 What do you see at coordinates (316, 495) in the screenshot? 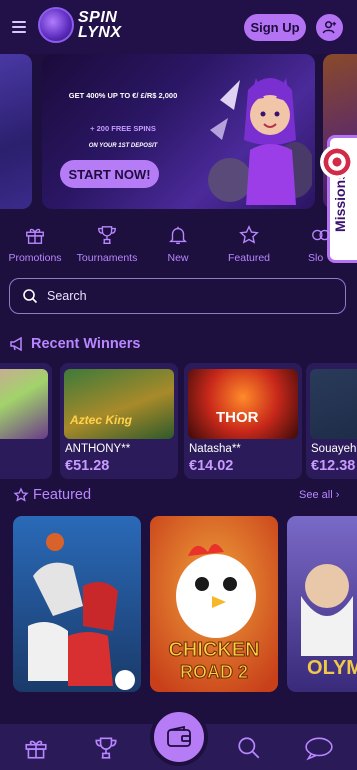
I see `see-all-label: See all` at bounding box center [316, 495].